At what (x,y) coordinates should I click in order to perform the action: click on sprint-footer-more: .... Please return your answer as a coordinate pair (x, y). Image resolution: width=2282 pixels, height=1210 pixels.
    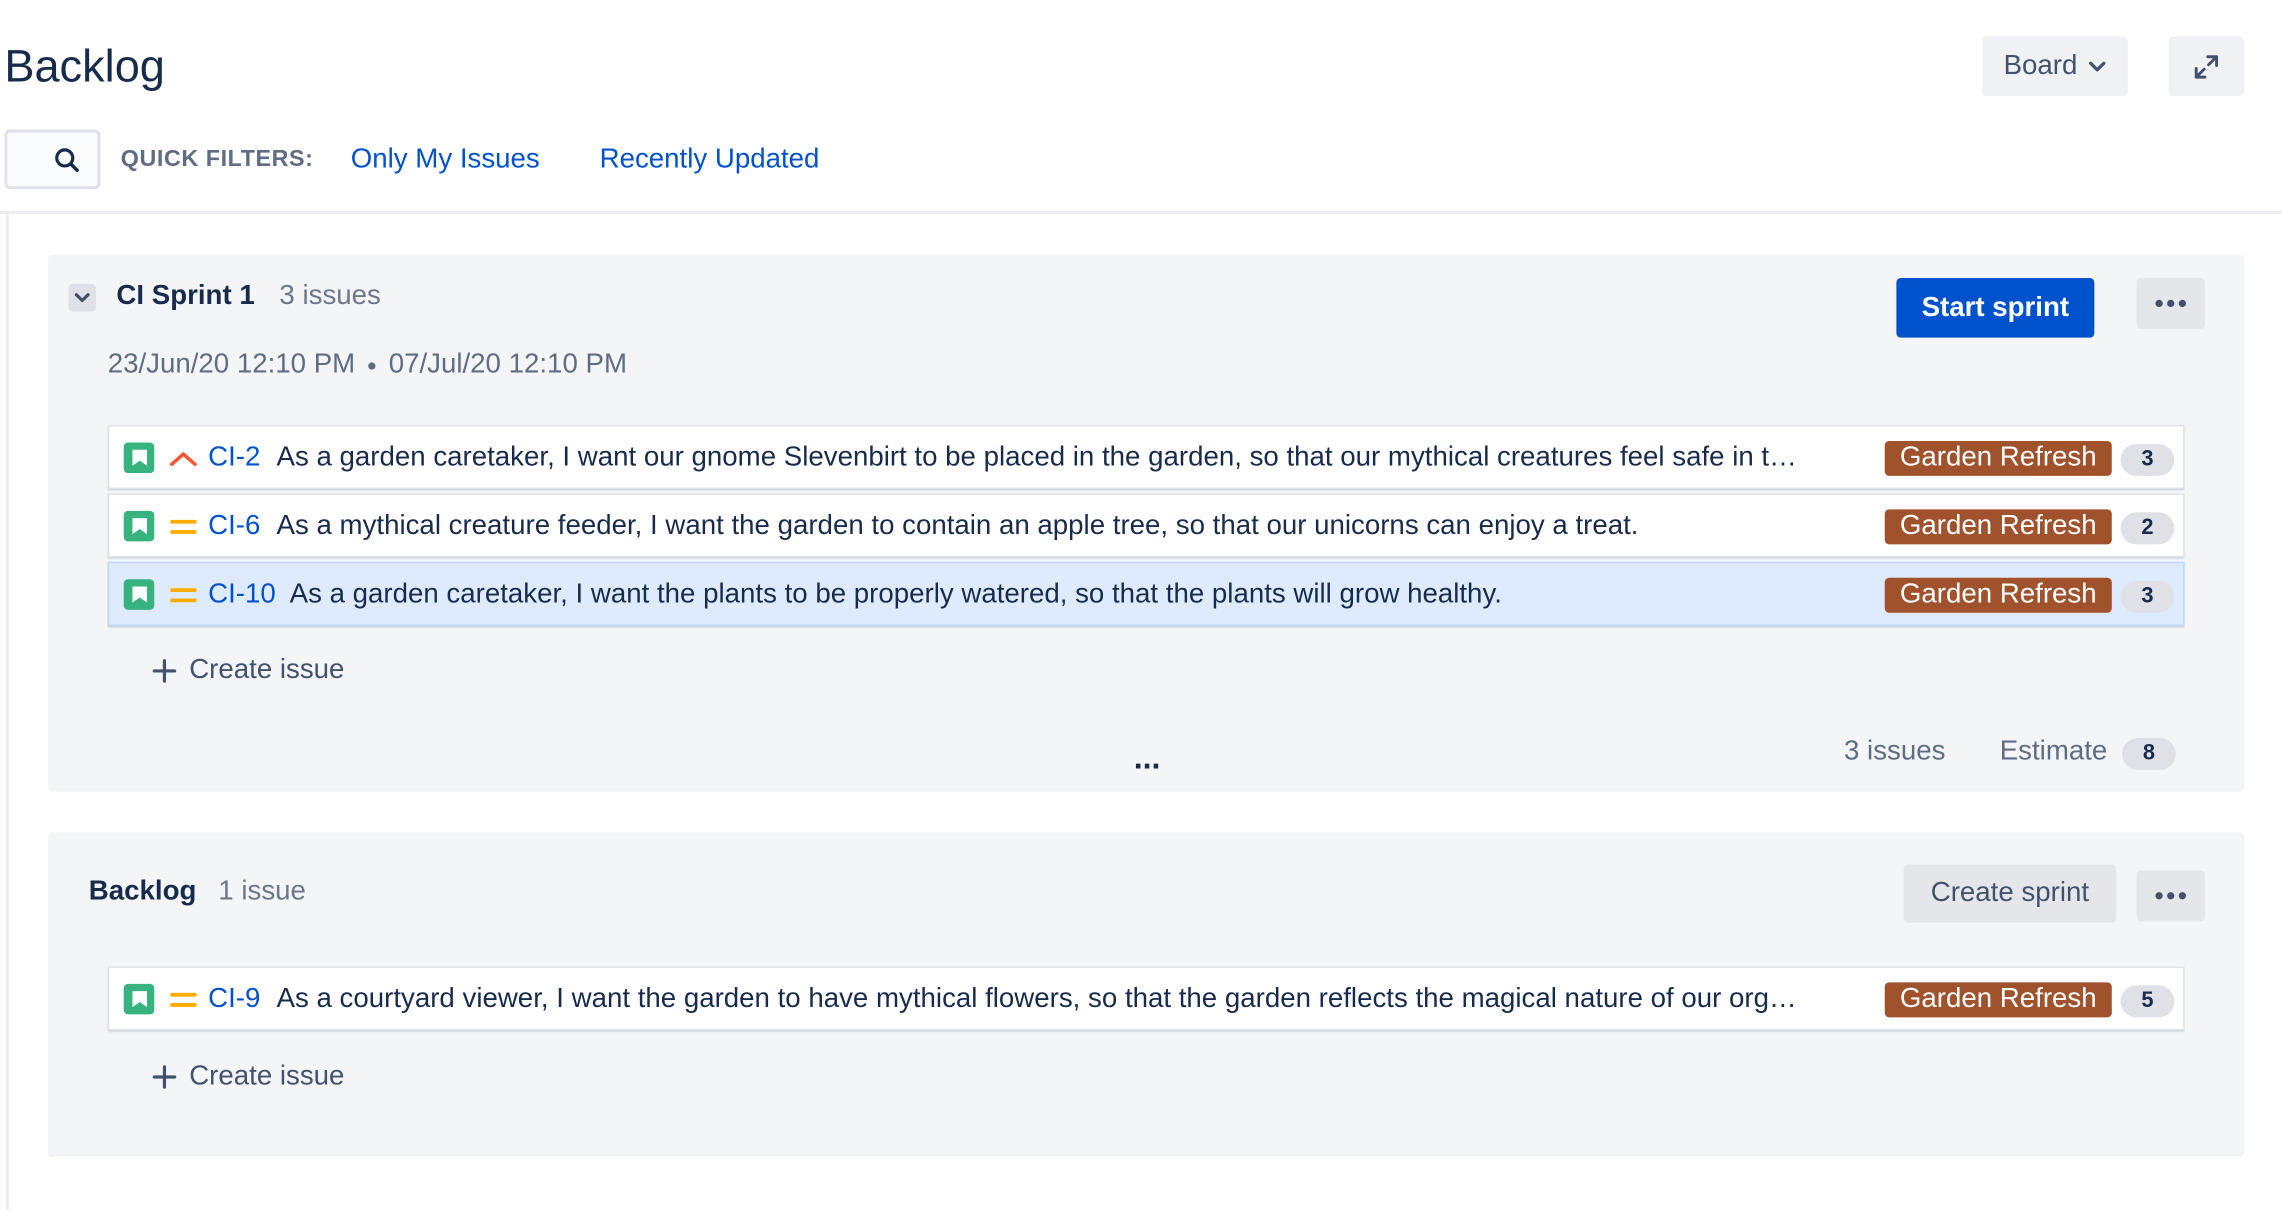
    Looking at the image, I should click on (1147, 758).